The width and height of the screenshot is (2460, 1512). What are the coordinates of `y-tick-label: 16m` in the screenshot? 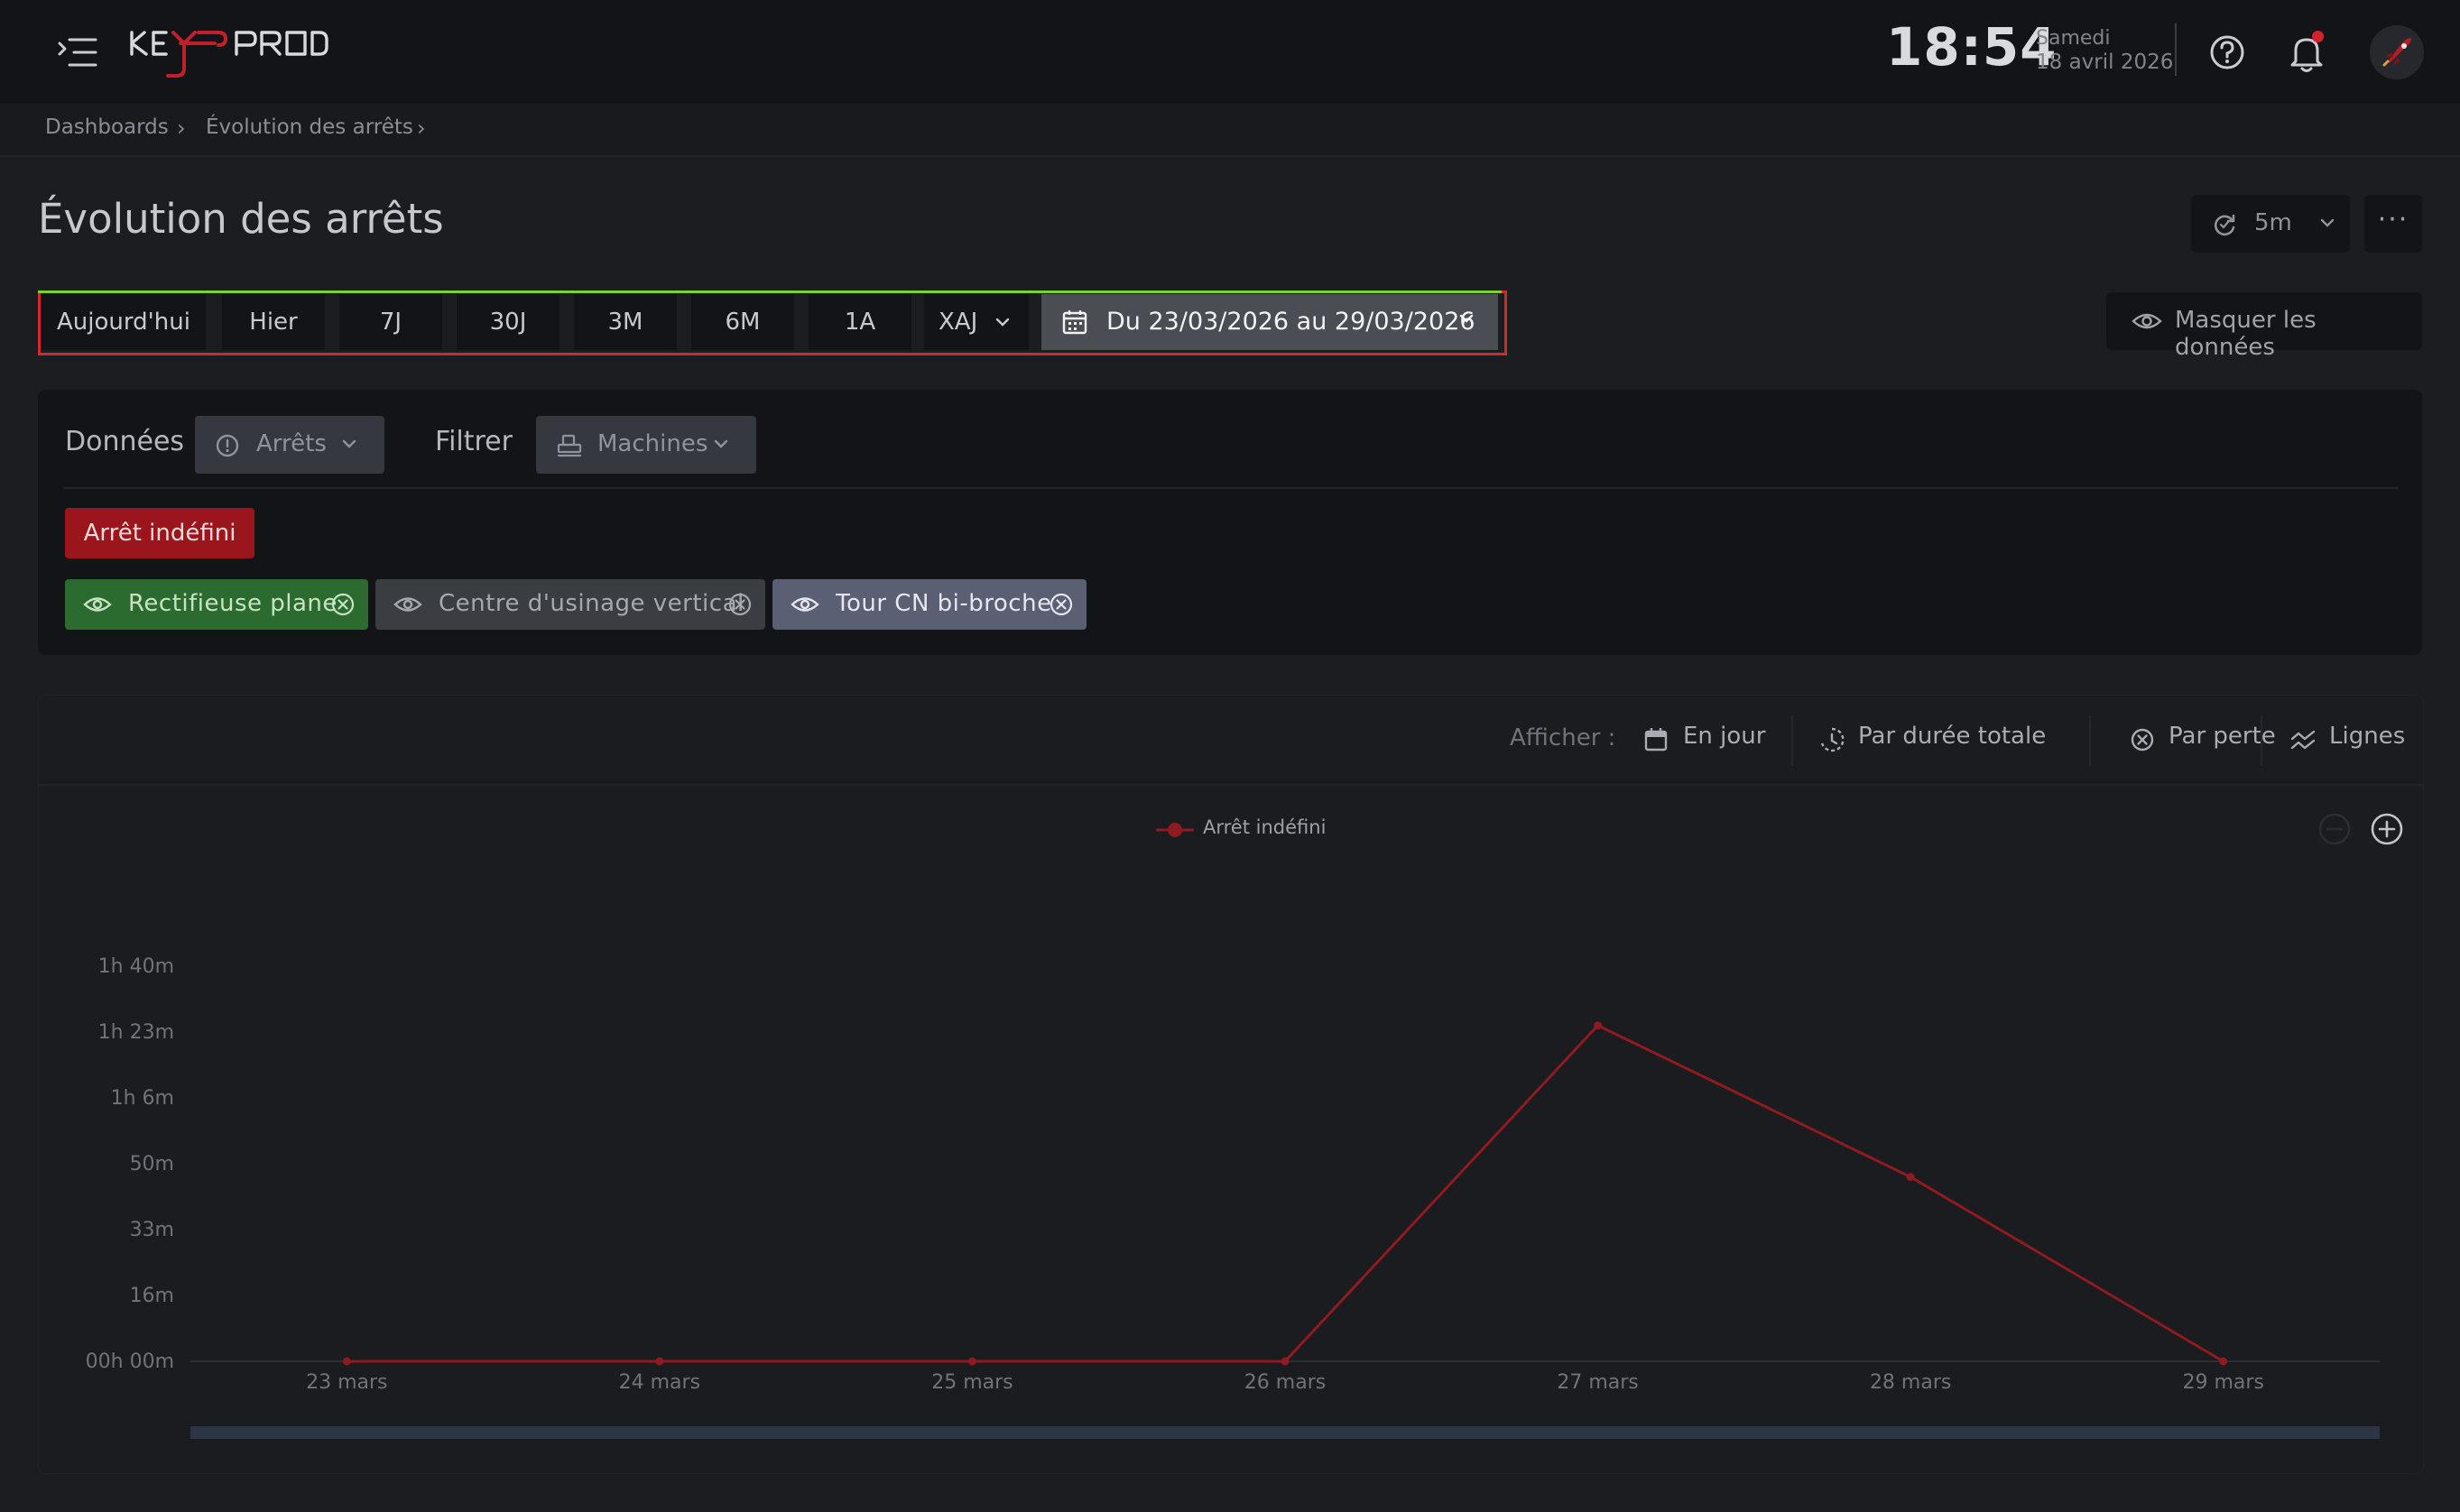 It's located at (152, 1296).